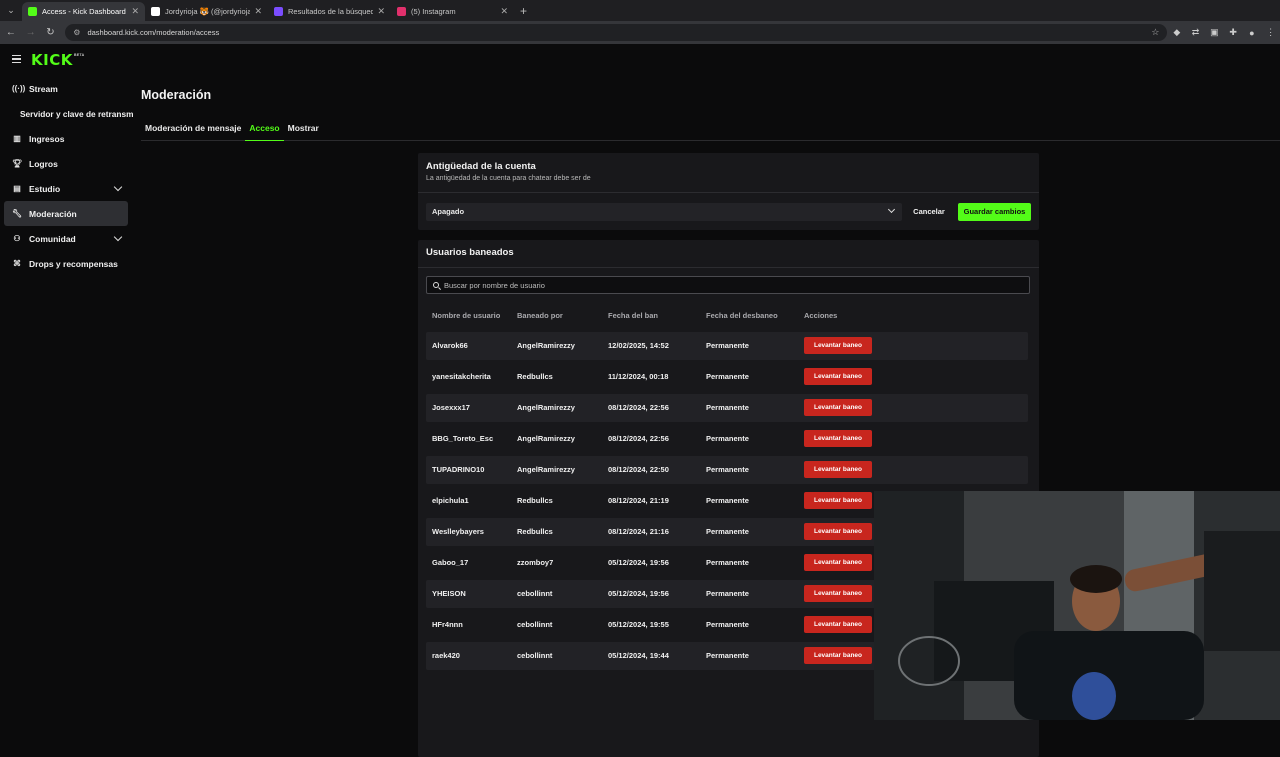 This screenshot has height=757, width=1280. I want to click on gift-icon: ⌘, so click(17, 263).